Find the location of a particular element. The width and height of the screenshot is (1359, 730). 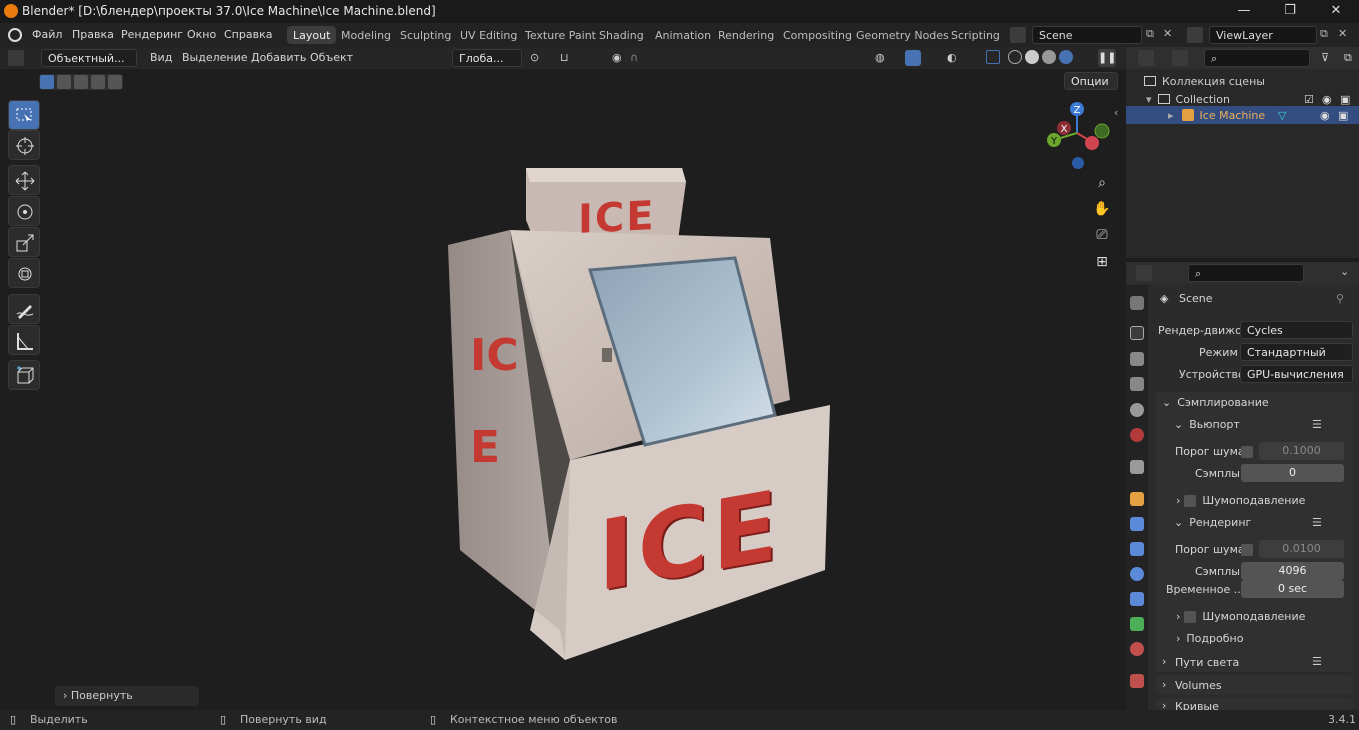

material-shading-icon is located at coordinates (1049, 57).